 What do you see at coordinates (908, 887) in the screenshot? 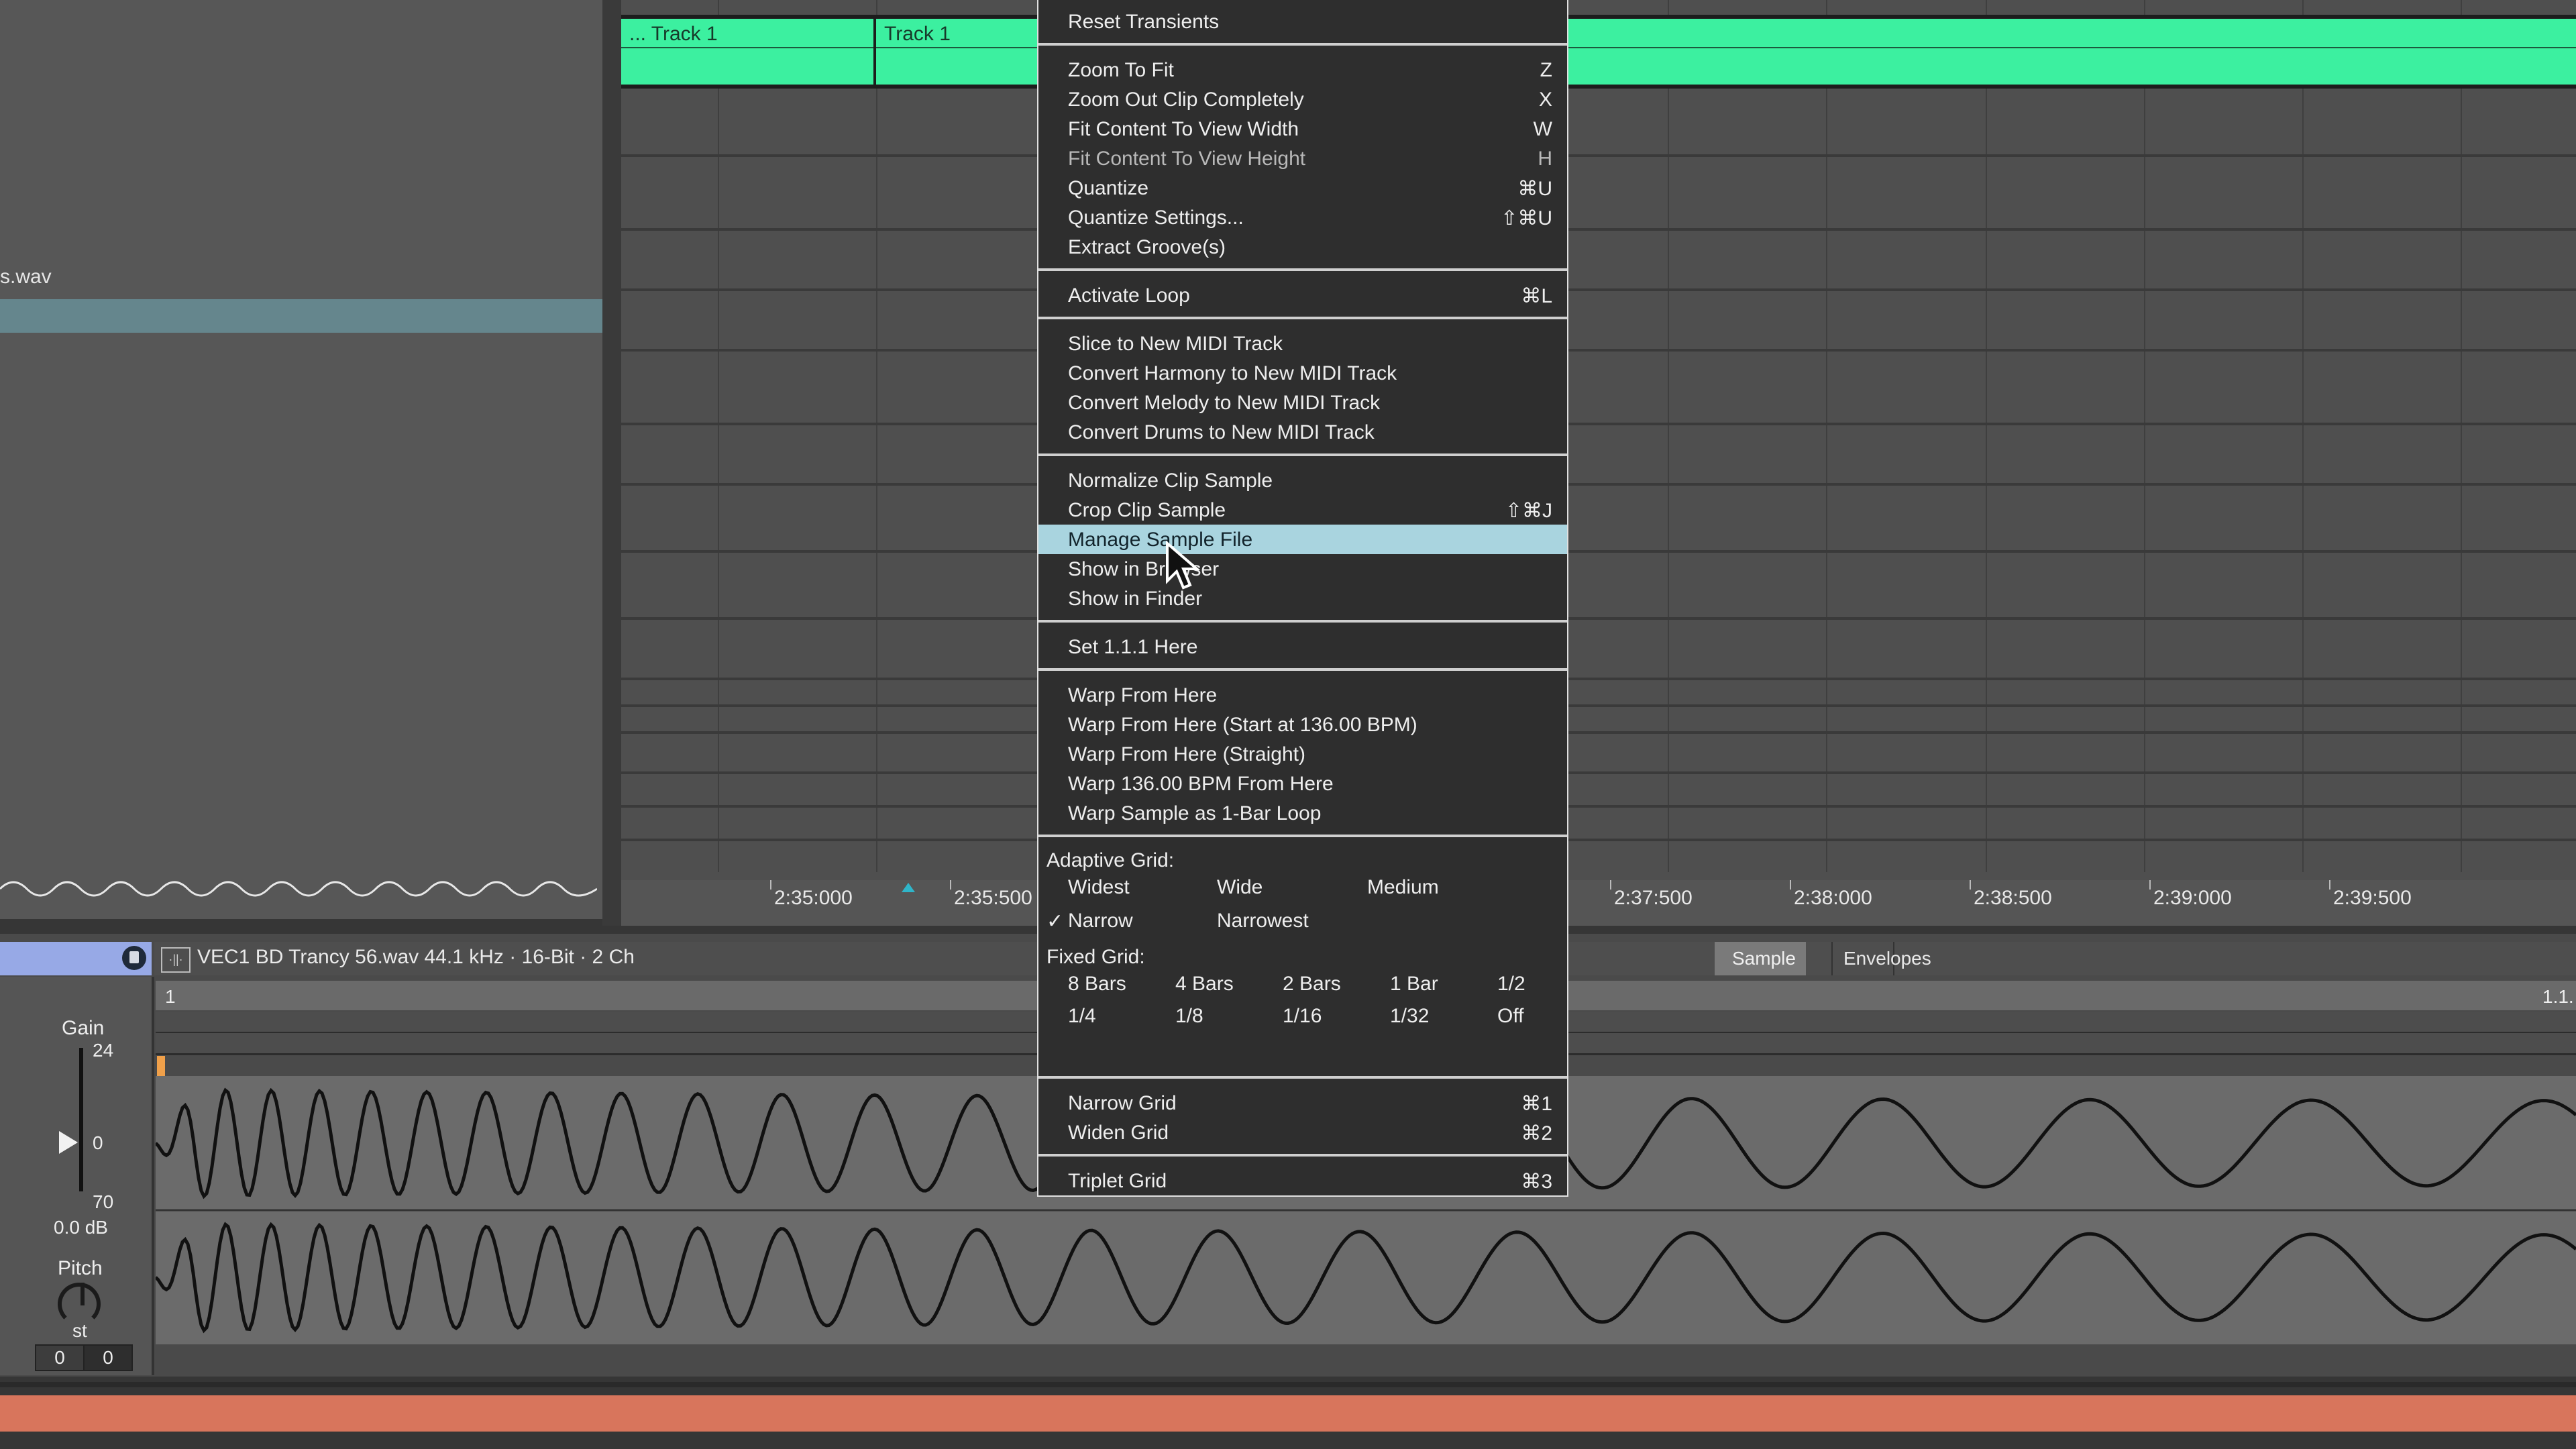
I see `playhead-marker-icon` at bounding box center [908, 887].